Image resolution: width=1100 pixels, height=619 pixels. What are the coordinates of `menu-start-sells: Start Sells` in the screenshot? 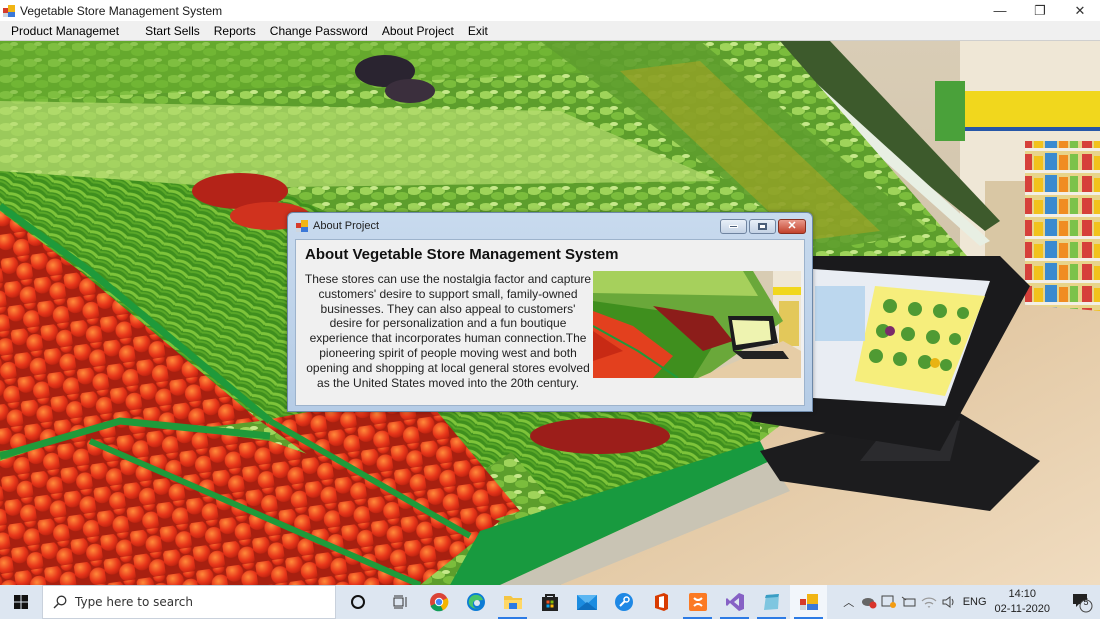 It's located at (172, 31).